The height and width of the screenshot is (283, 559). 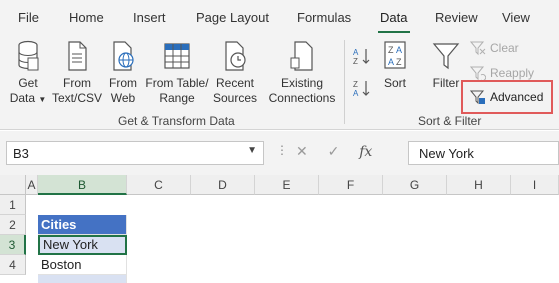 What do you see at coordinates (123, 56) in the screenshot?
I see `web-page-icon` at bounding box center [123, 56].